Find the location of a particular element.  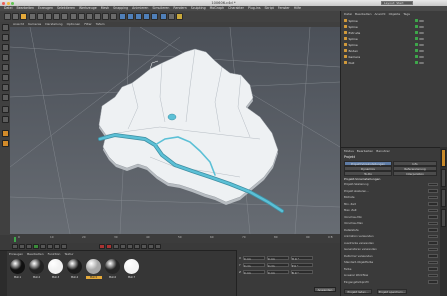

object-row: Kamera is located at coordinates (394, 57).